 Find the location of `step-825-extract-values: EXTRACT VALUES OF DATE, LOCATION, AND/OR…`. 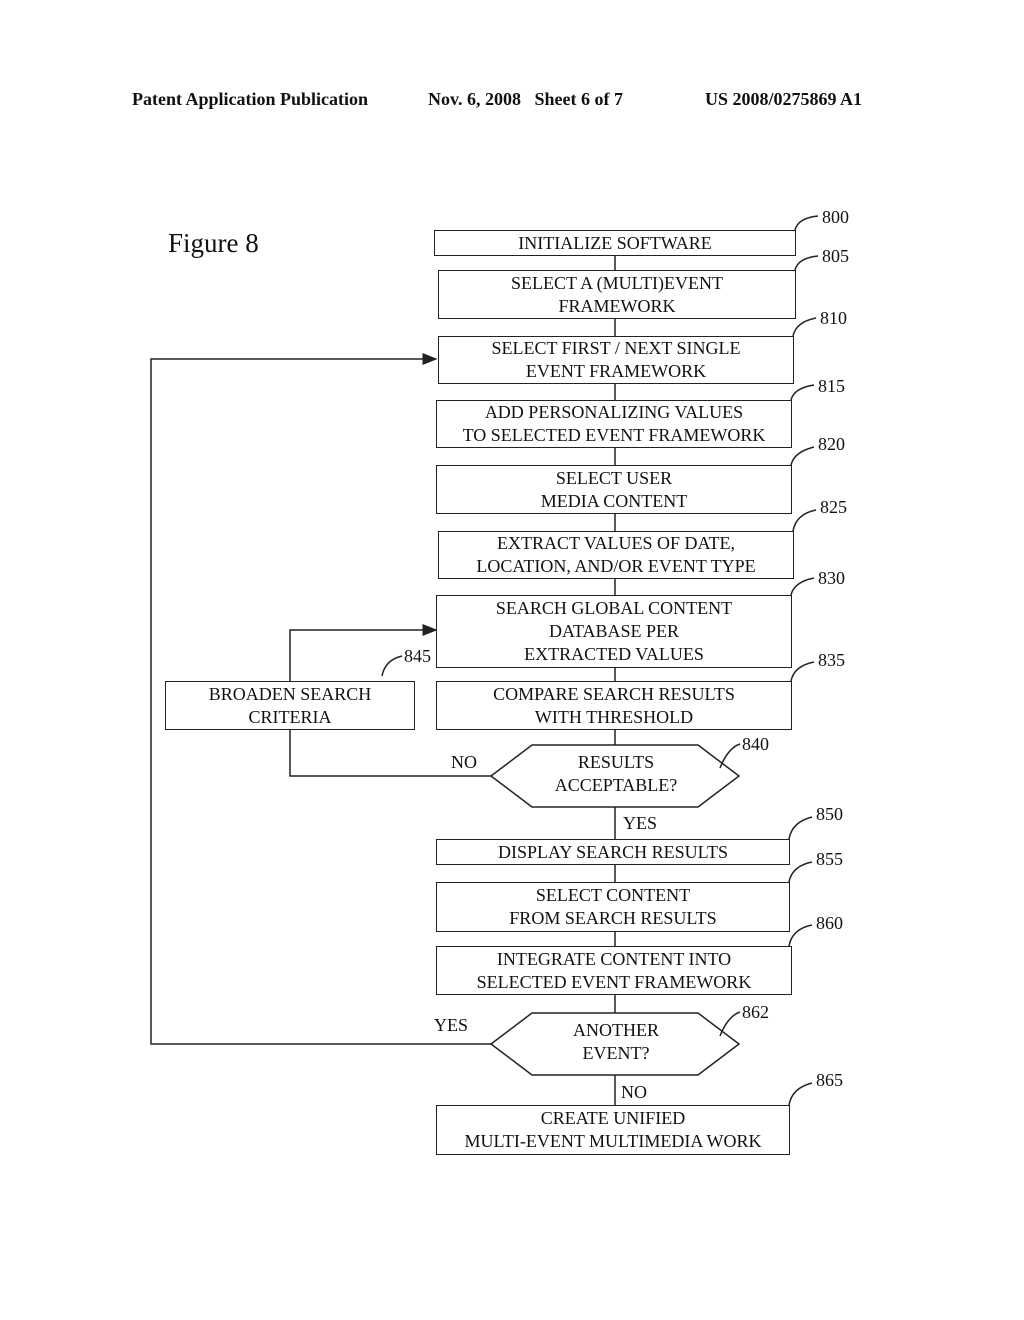

step-825-extract-values: EXTRACT VALUES OF DATE, LOCATION, AND/OR… is located at coordinates (616, 555).